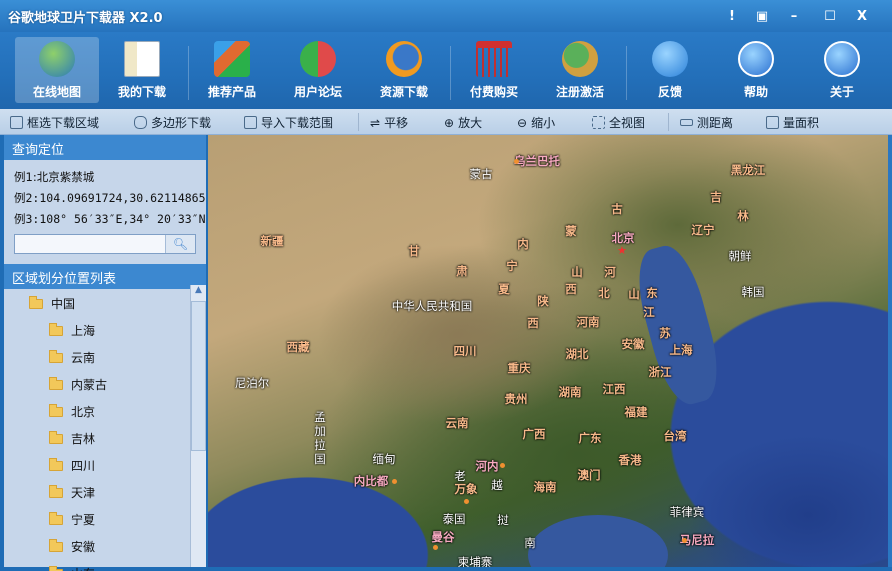  I want to click on notification-button: !, so click(732, 16).